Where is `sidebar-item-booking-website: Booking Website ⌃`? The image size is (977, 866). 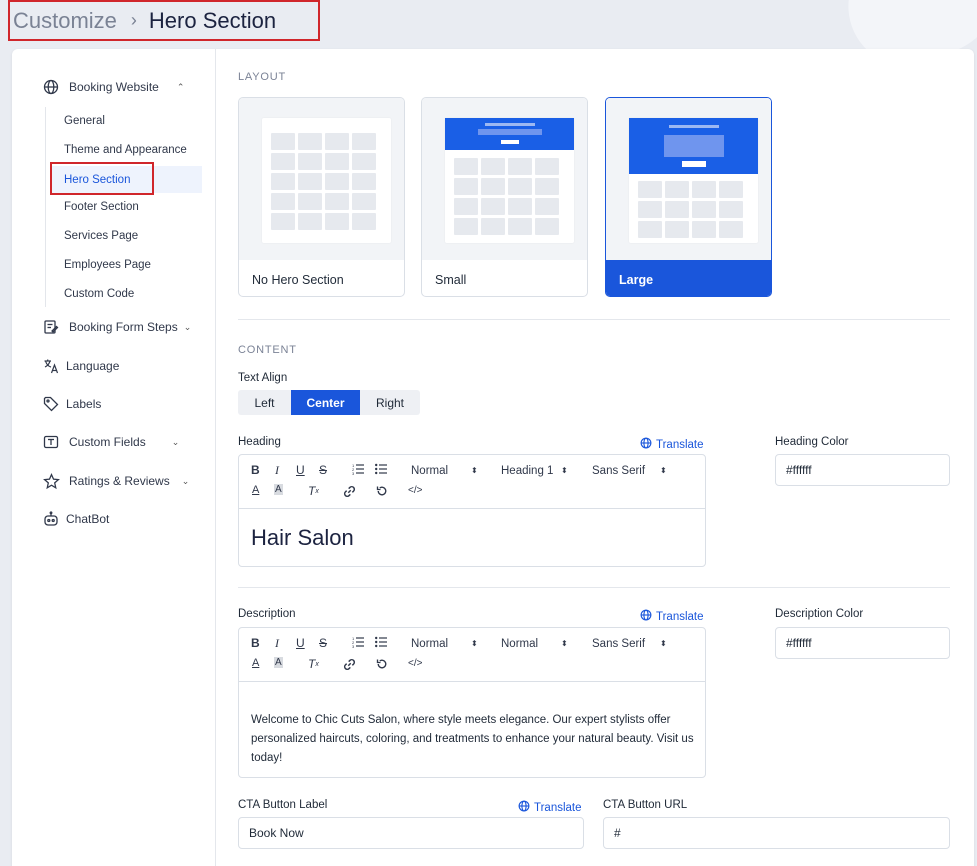 sidebar-item-booking-website: Booking Website ⌃ is located at coordinates (113, 87).